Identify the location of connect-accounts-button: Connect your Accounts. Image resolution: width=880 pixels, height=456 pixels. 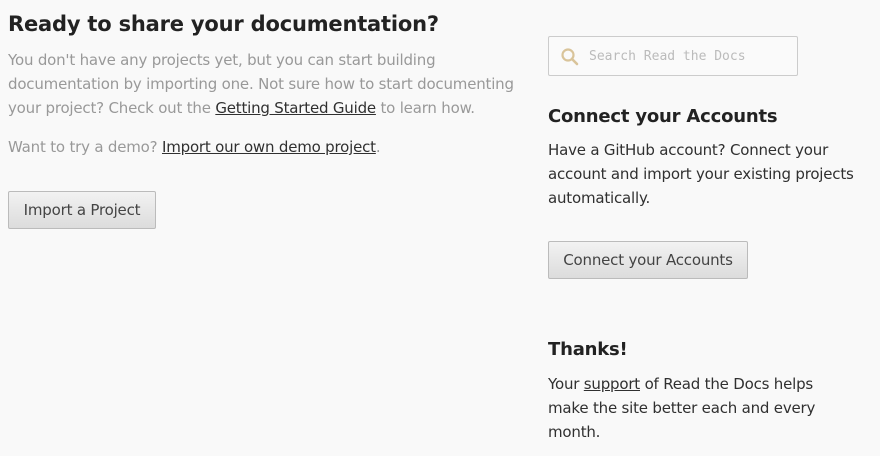
(648, 260).